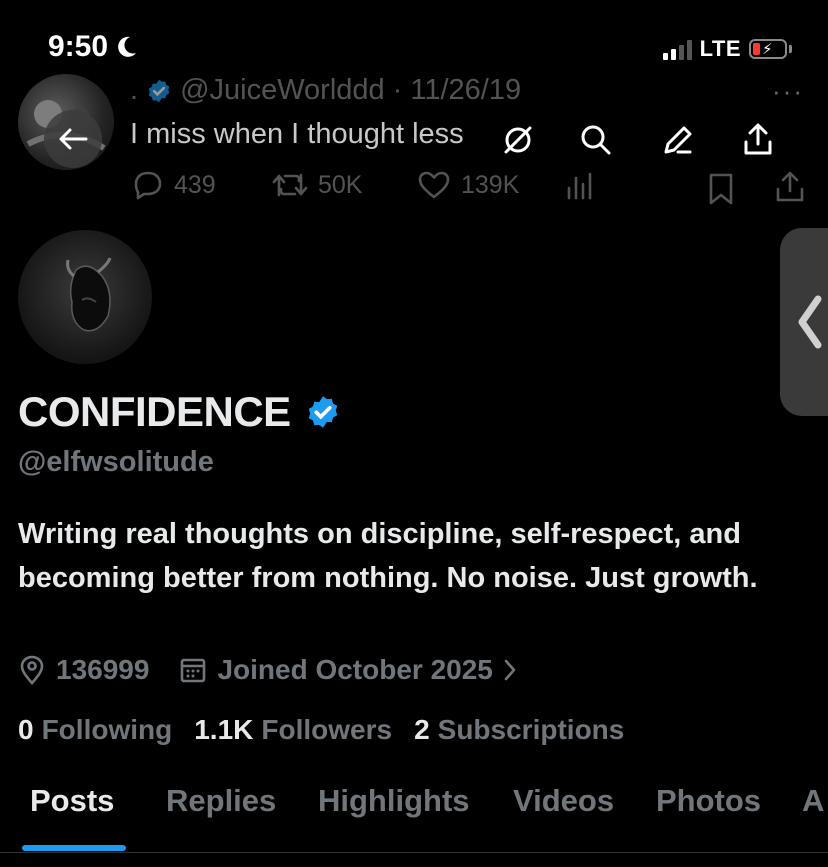  Describe the element at coordinates (72, 801) in the screenshot. I see `tab-posts: Posts` at that location.